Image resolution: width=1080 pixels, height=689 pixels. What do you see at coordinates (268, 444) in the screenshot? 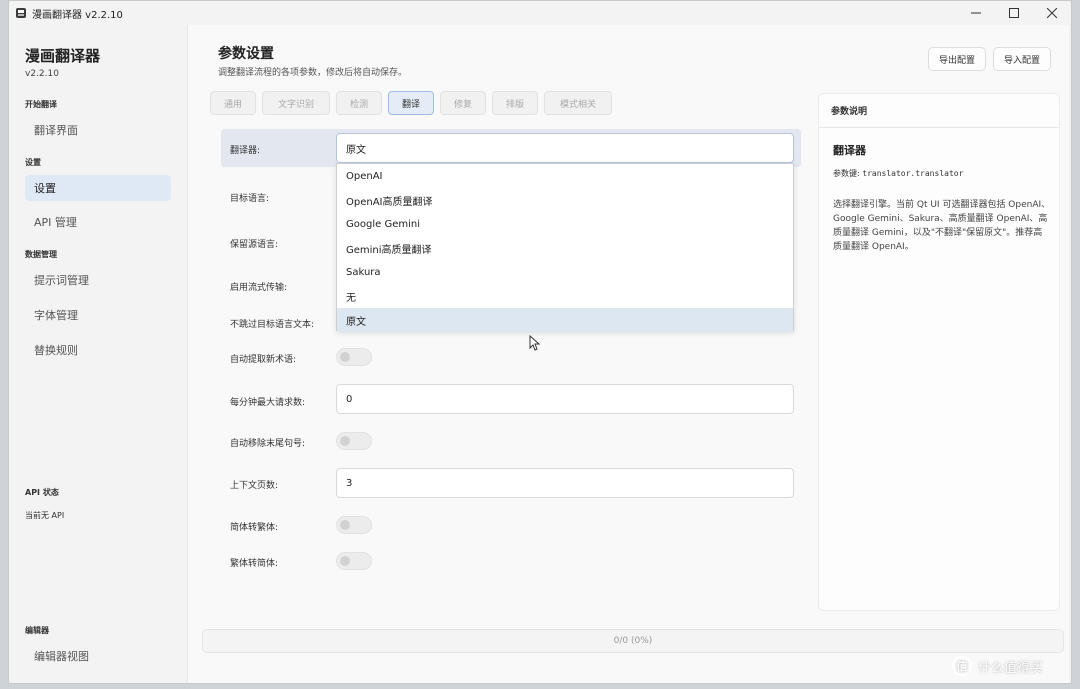
I see `remove-trailing-period-label: 自动移除末尾句号:` at bounding box center [268, 444].